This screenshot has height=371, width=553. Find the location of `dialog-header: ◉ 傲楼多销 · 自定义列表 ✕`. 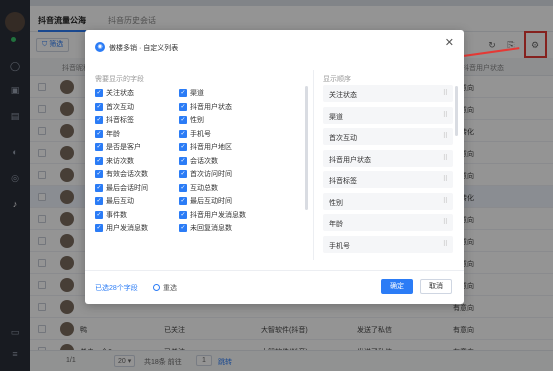

dialog-header: ◉ 傲楼多销 · 自定义列表 ✕ is located at coordinates (274, 46).